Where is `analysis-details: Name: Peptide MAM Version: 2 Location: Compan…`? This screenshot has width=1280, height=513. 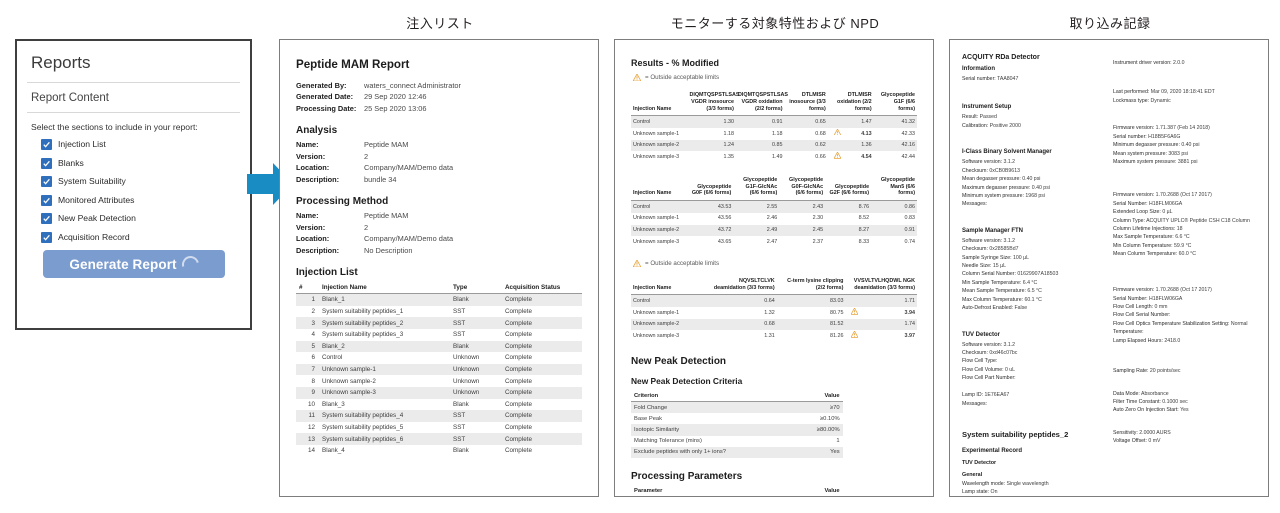 analysis-details: Name: Peptide MAM Version: 2 Location: Compan… is located at coordinates (439, 162).